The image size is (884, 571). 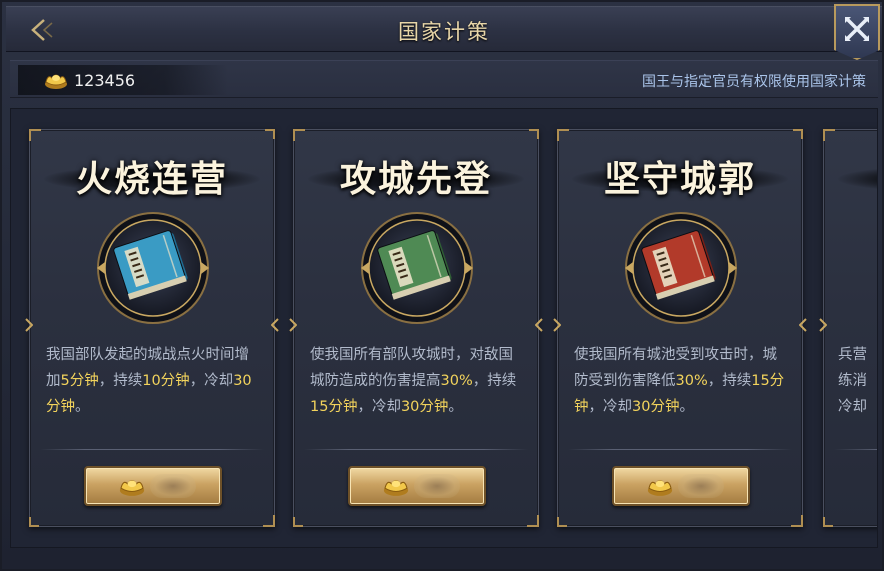 What do you see at coordinates (754, 82) in the screenshot?
I see `permission-notice: 国王与指定官员有权限使用国家计策` at bounding box center [754, 82].